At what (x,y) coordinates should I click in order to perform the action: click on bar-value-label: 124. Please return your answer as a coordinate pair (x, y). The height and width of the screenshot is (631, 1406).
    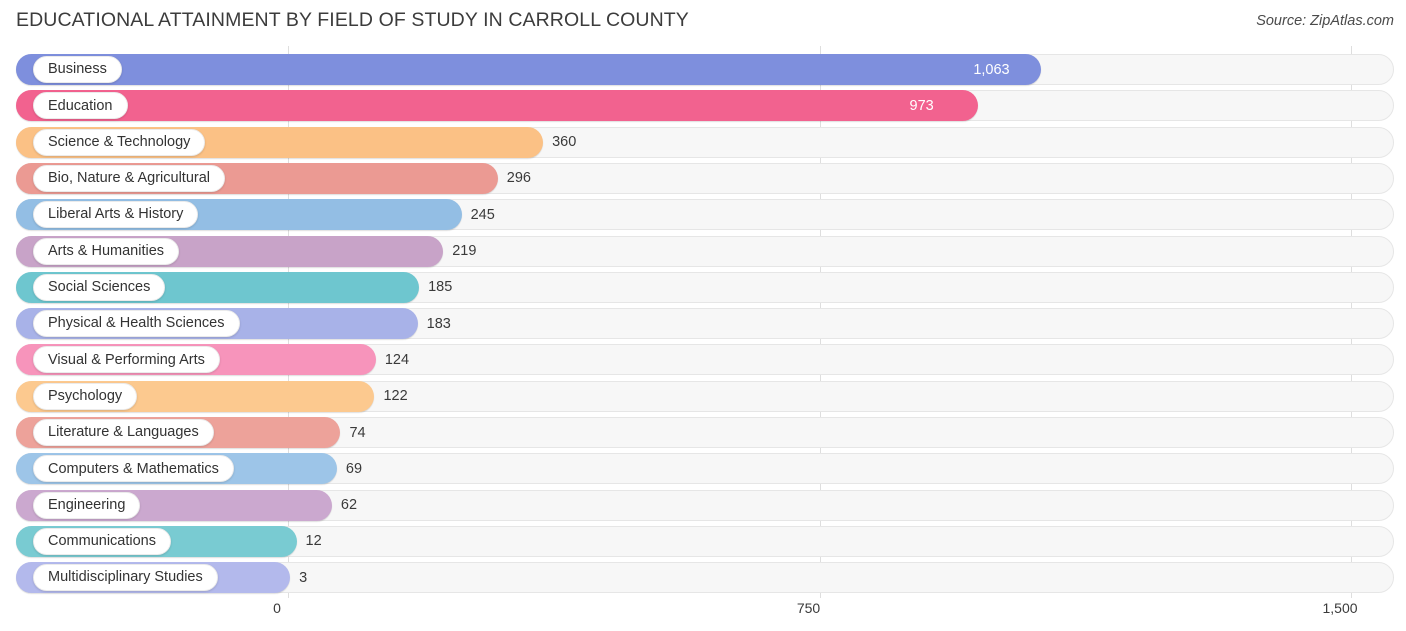
    Looking at the image, I should click on (397, 359).